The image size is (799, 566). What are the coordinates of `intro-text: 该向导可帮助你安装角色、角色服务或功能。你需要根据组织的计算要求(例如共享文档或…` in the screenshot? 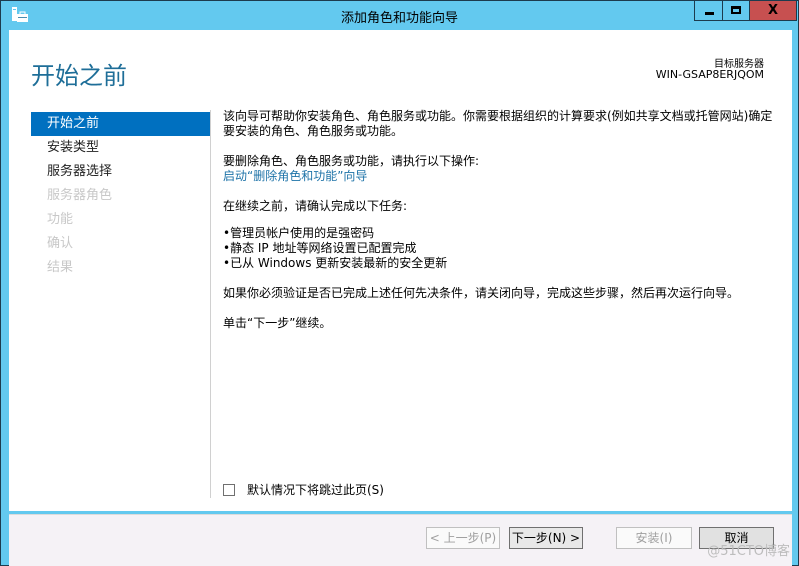 It's located at (498, 123).